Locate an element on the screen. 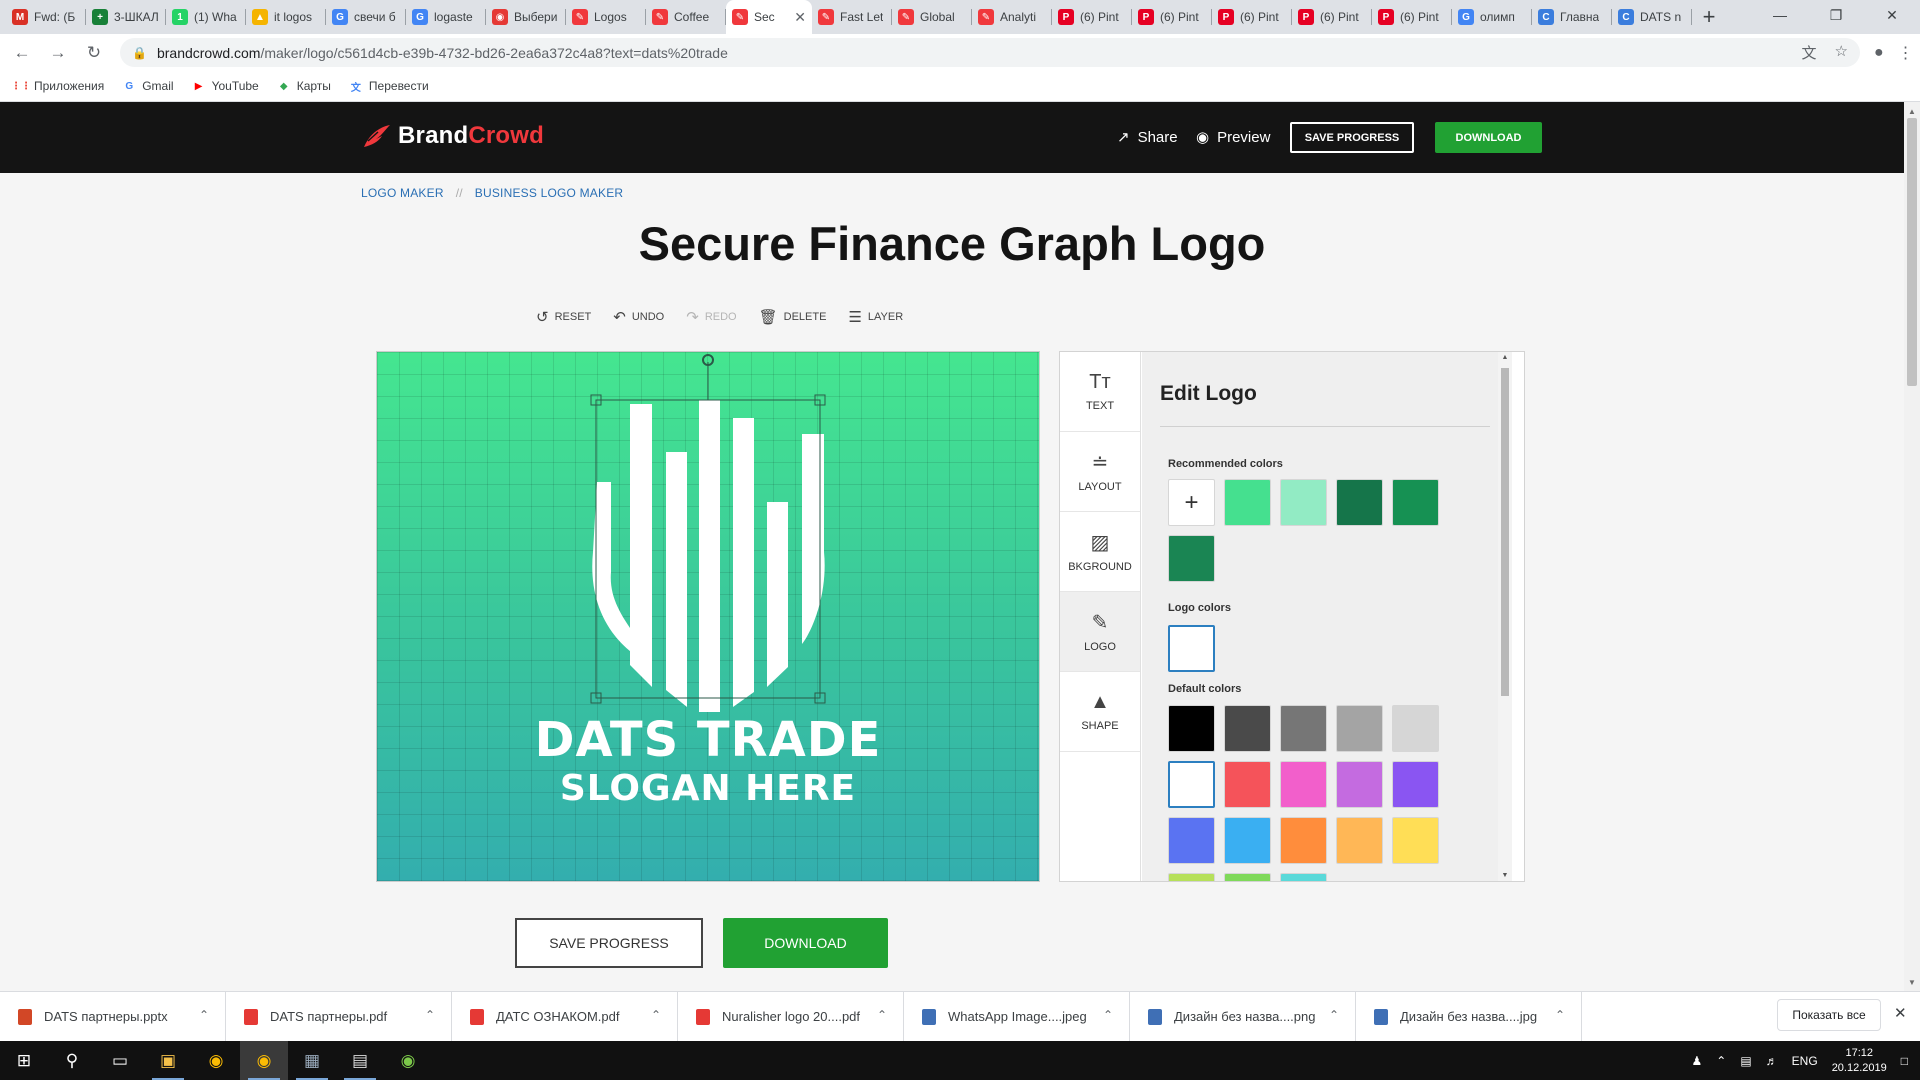 Image resolution: width=1920 pixels, height=1080 pixels. page-scroll-down-icon: ▼ is located at coordinates (1912, 982).